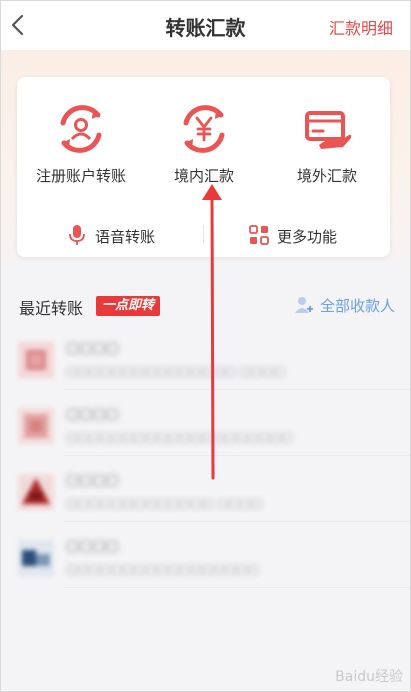  I want to click on function-label: 境外汇款, so click(326, 176).